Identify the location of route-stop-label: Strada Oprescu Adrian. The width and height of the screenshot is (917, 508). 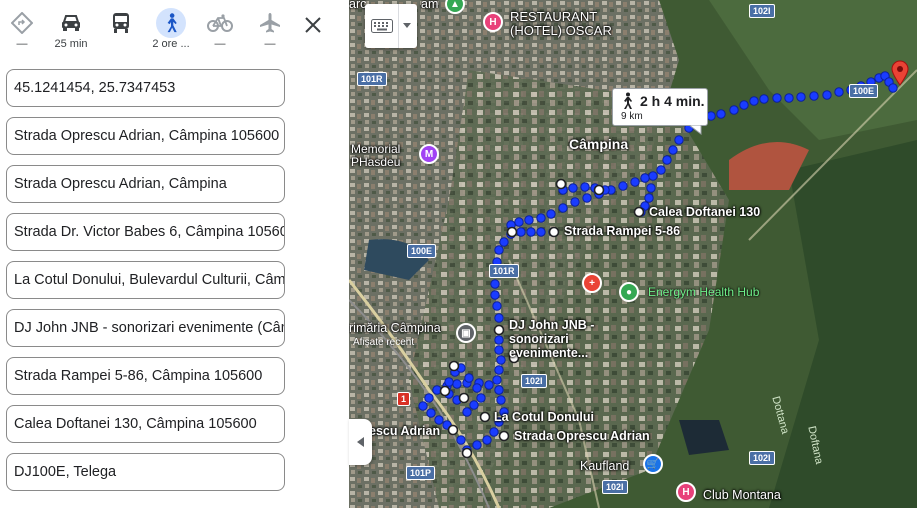
(582, 436).